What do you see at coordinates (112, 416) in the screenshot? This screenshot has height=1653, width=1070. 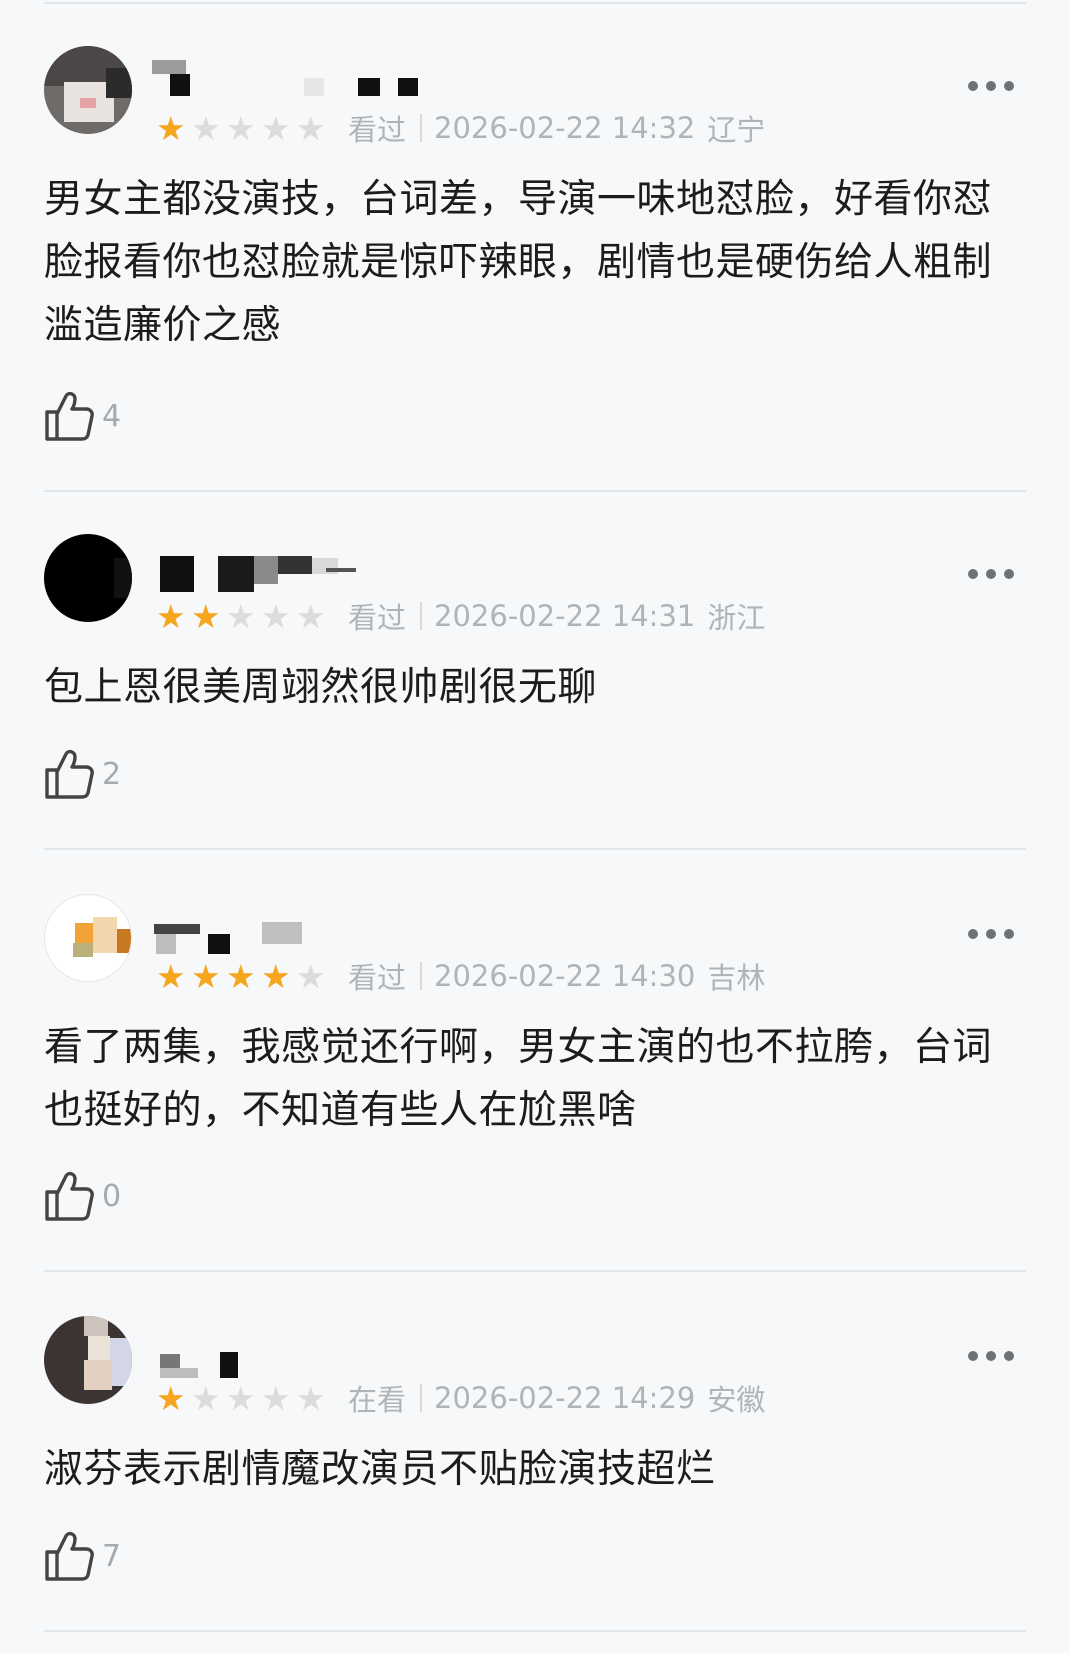 I see `like-count: 4` at bounding box center [112, 416].